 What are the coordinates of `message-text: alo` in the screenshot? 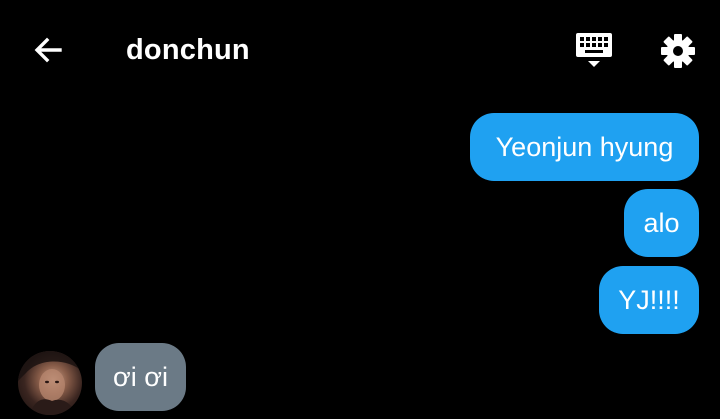 It's located at (661, 223).